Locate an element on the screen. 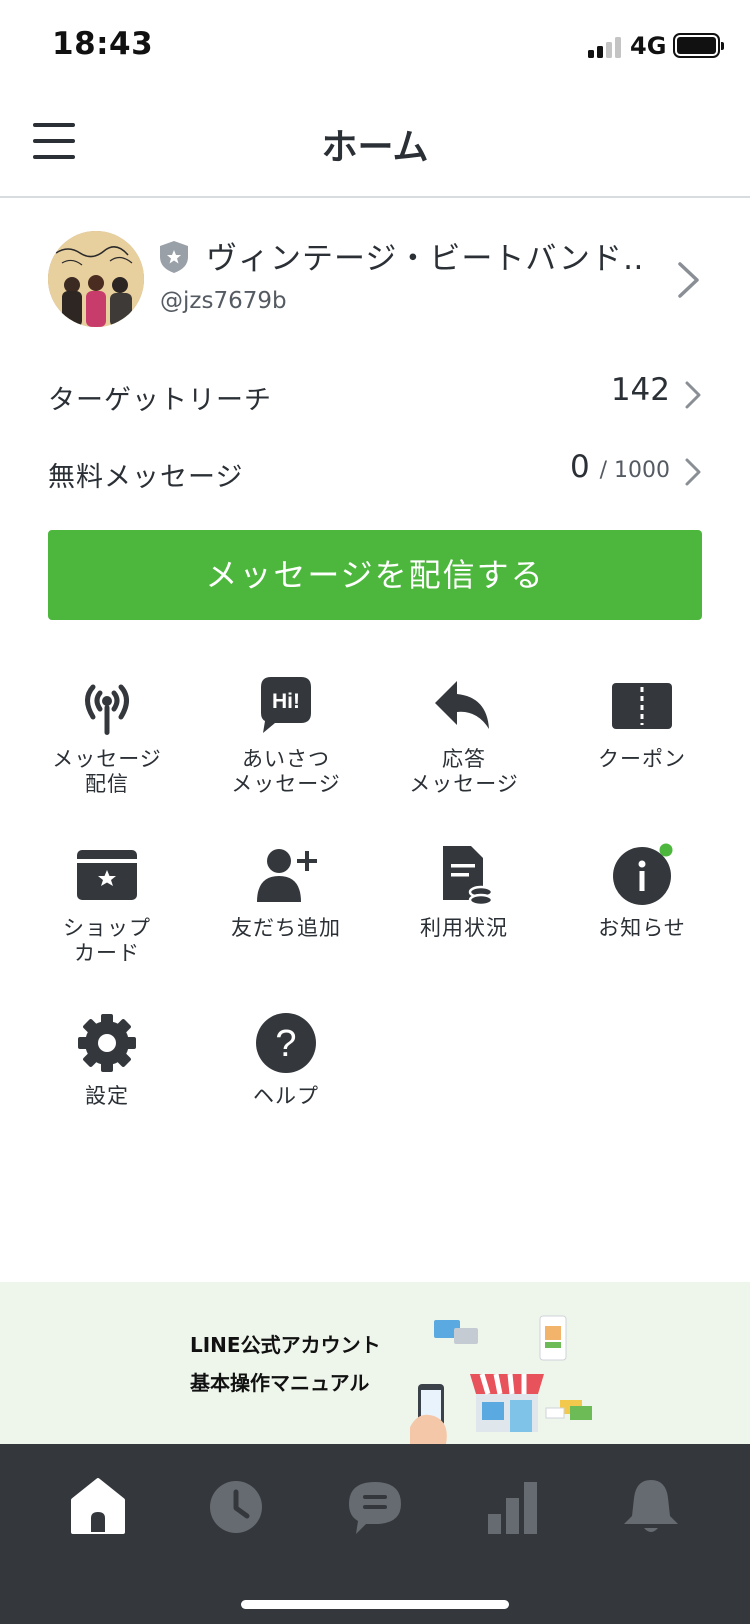 The width and height of the screenshot is (750, 1624). menu-item-notice: お知らせ is located at coordinates (642, 891).